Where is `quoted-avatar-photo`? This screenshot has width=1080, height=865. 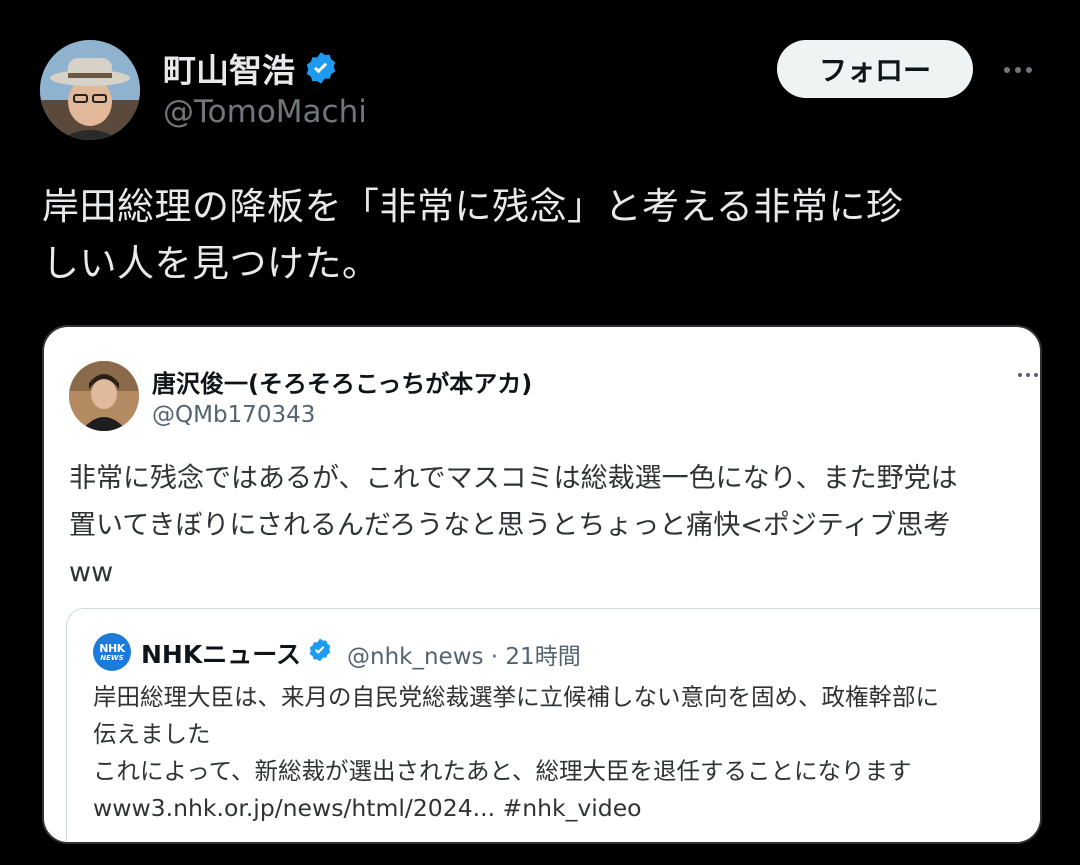 quoted-avatar-photo is located at coordinates (104, 396).